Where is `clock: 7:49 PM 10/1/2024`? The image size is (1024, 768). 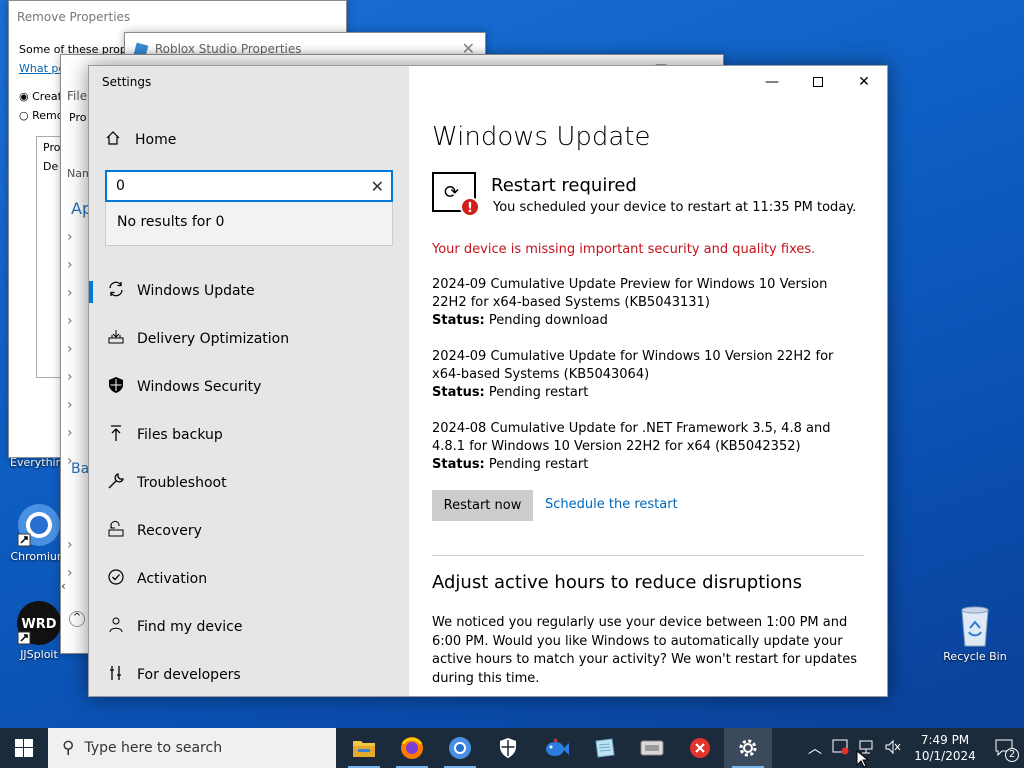
clock: 7:49 PM 10/1/2024 is located at coordinates (945, 748).